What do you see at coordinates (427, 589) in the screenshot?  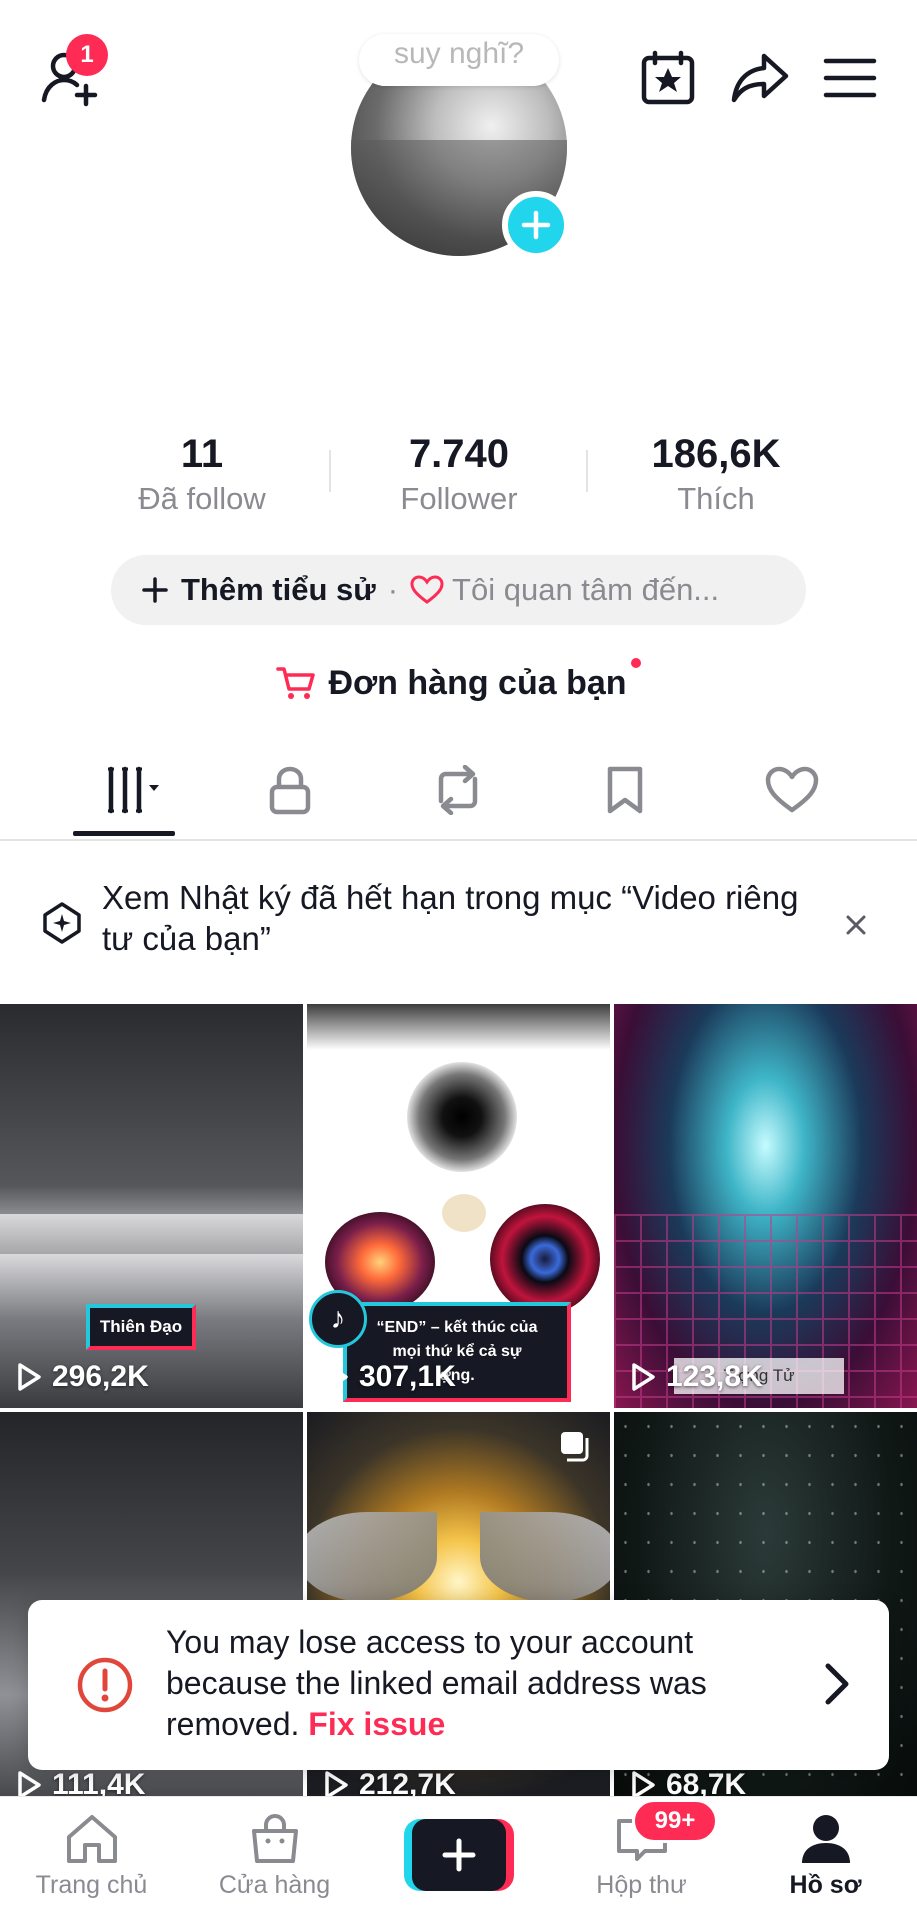 I see `heart-icon` at bounding box center [427, 589].